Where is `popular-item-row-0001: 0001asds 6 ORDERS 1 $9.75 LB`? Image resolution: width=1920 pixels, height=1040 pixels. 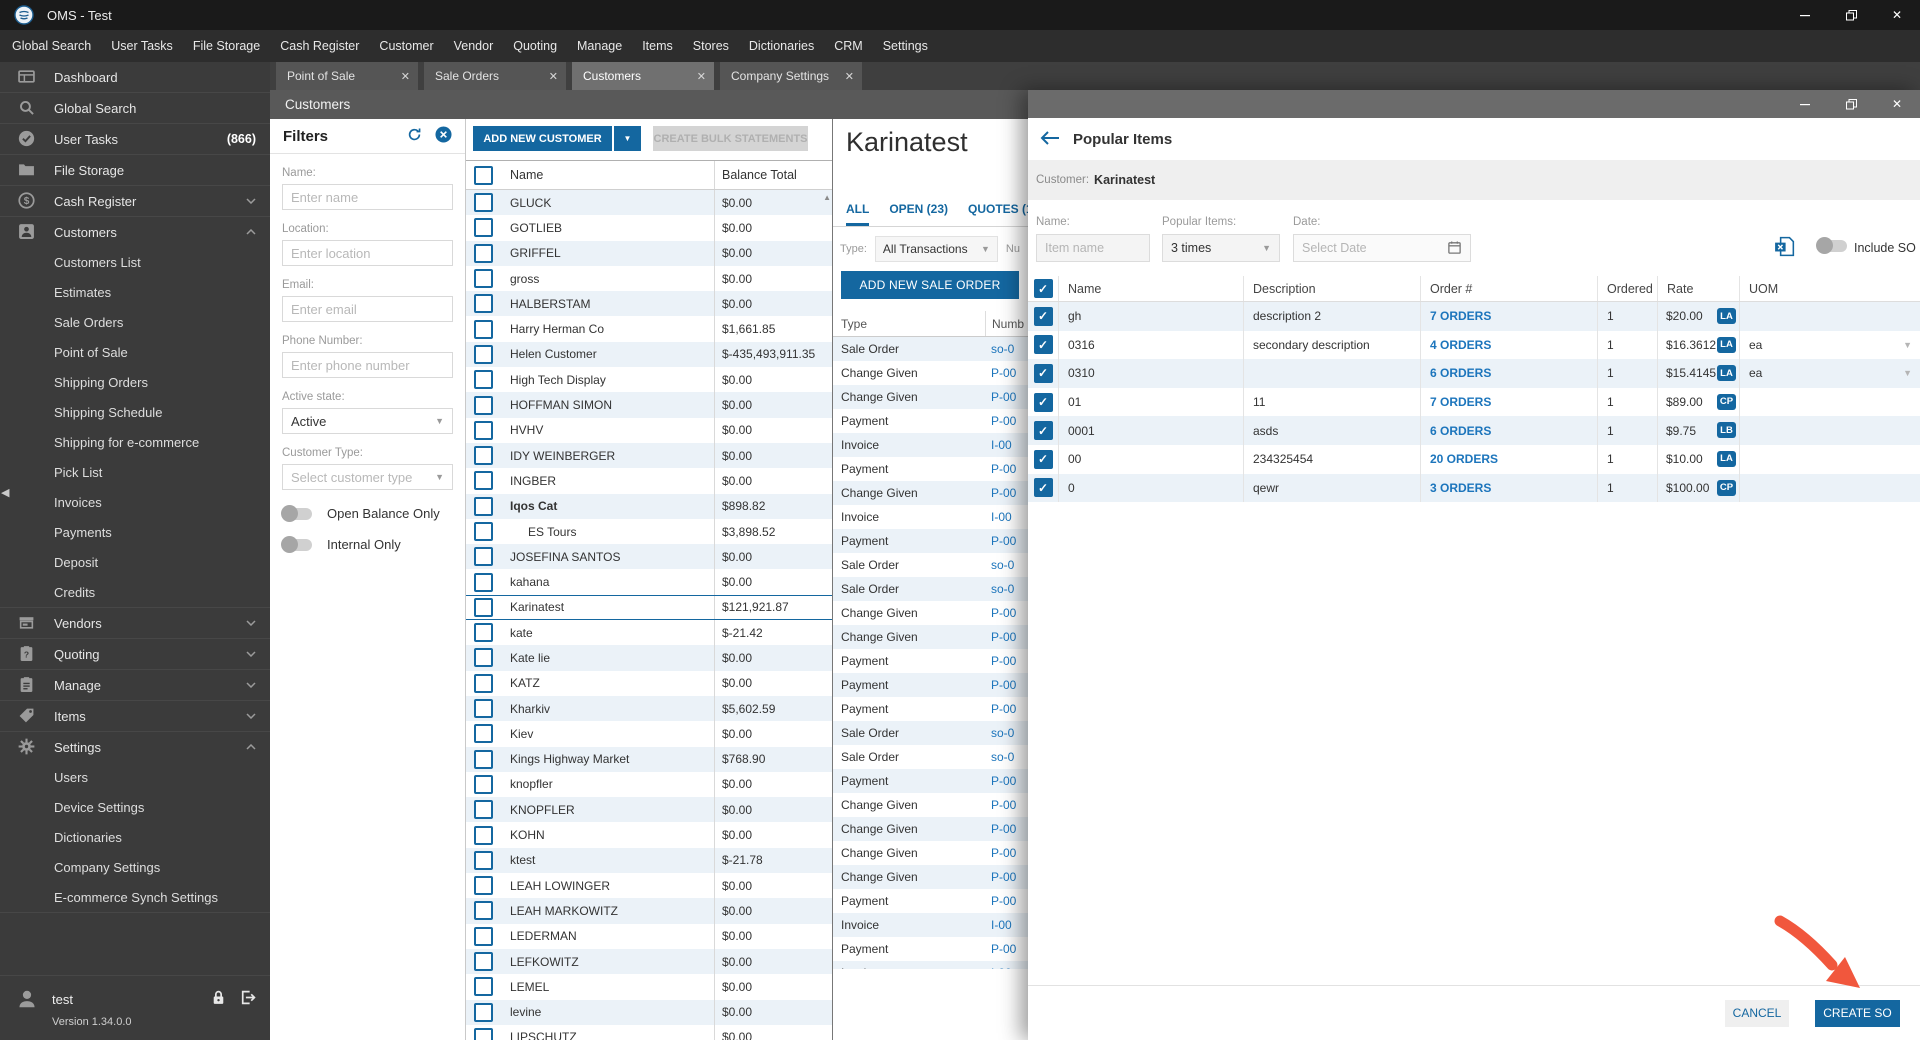 popular-item-row-0001: 0001asds 6 ORDERS 1 $9.75 LB is located at coordinates (1474, 430).